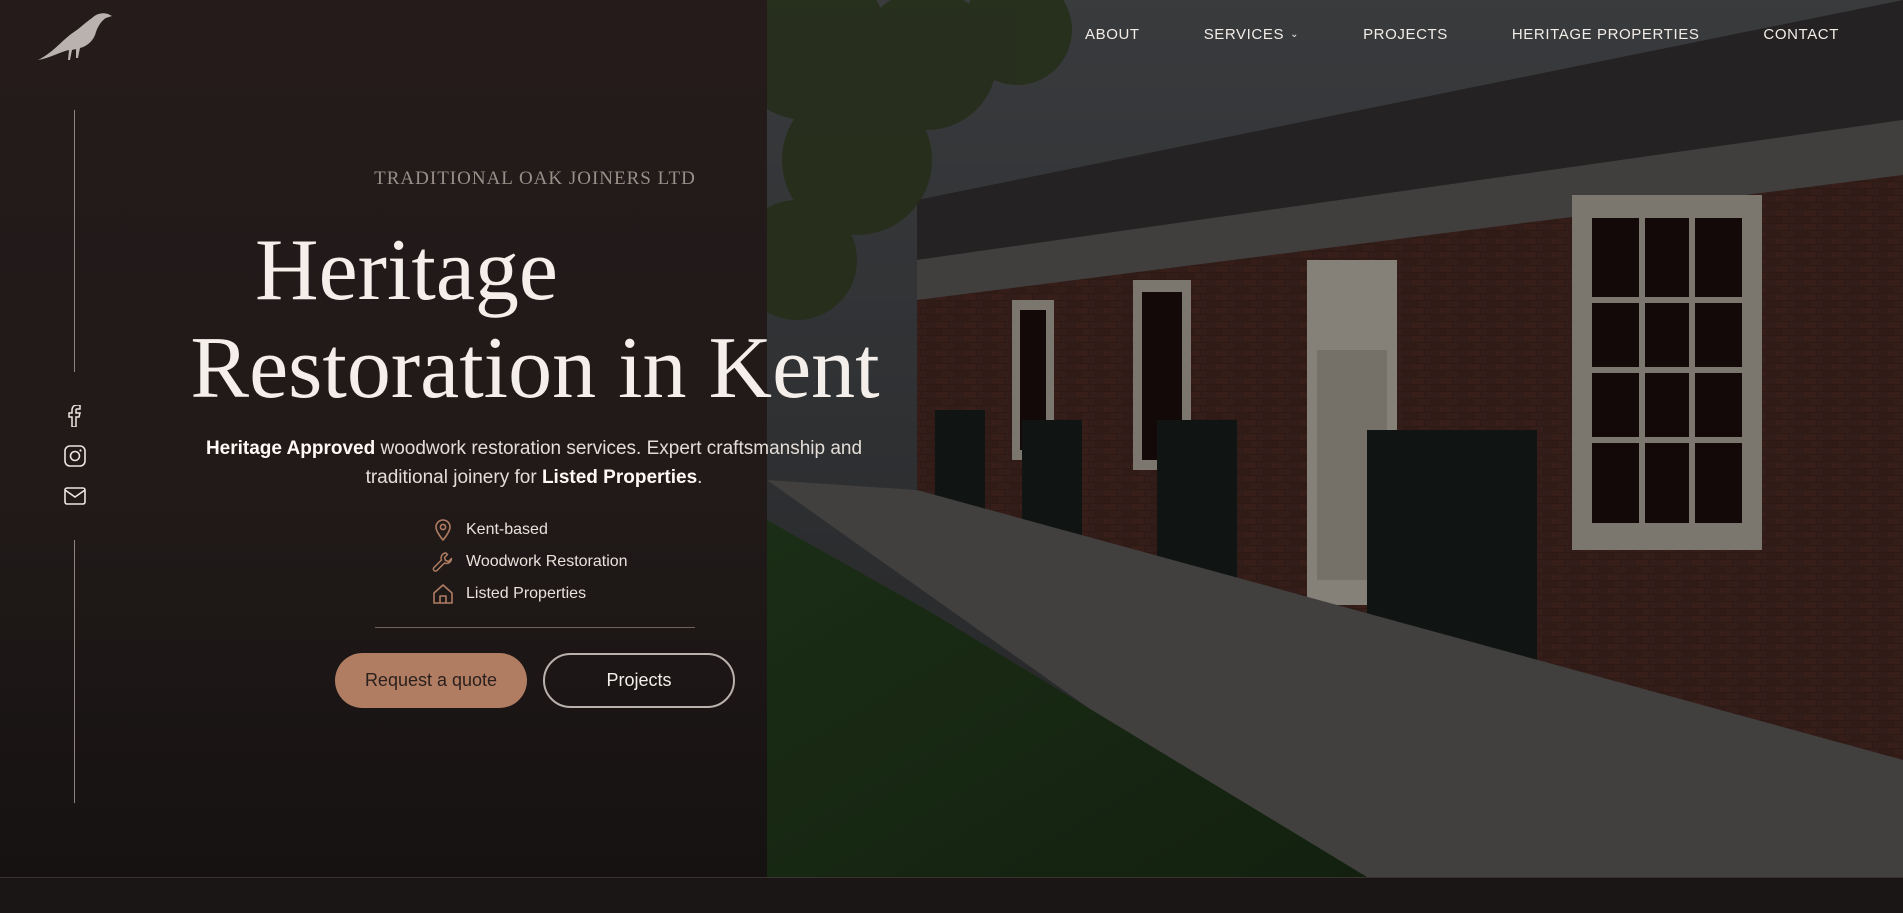 Image resolution: width=1903 pixels, height=913 pixels. I want to click on desc-bold-heritage: Heritage Approved, so click(290, 448).